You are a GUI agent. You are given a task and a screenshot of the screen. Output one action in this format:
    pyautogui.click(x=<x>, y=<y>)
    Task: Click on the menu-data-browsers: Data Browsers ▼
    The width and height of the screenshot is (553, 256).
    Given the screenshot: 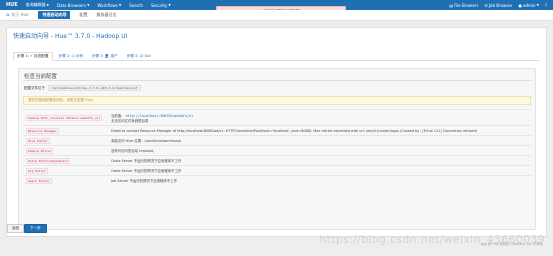 What is the action you would take?
    pyautogui.click(x=73, y=5)
    